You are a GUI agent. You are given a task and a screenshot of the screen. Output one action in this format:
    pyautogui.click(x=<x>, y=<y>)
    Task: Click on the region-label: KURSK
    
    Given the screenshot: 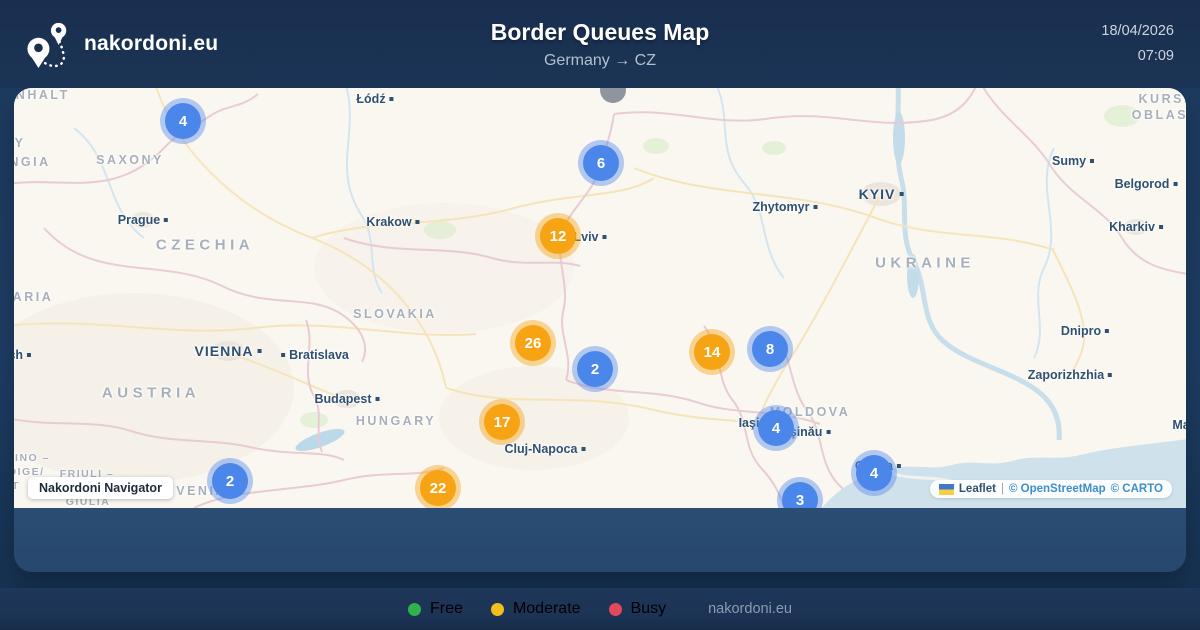 What is the action you would take?
    pyautogui.click(x=1162, y=99)
    